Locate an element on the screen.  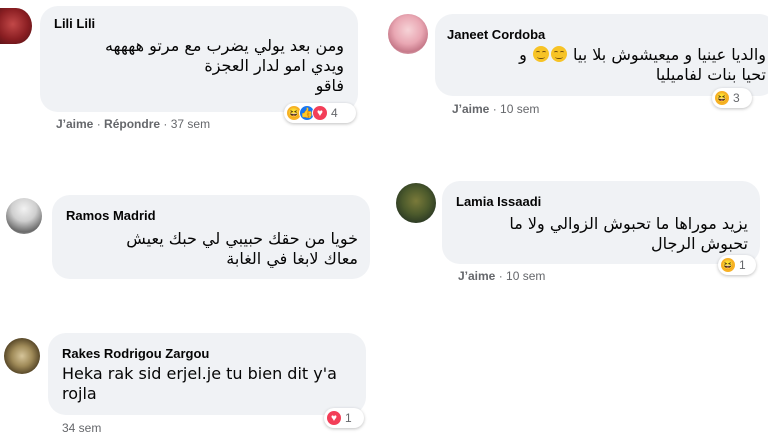
comment-actions: 34 sem is located at coordinates (81, 428).